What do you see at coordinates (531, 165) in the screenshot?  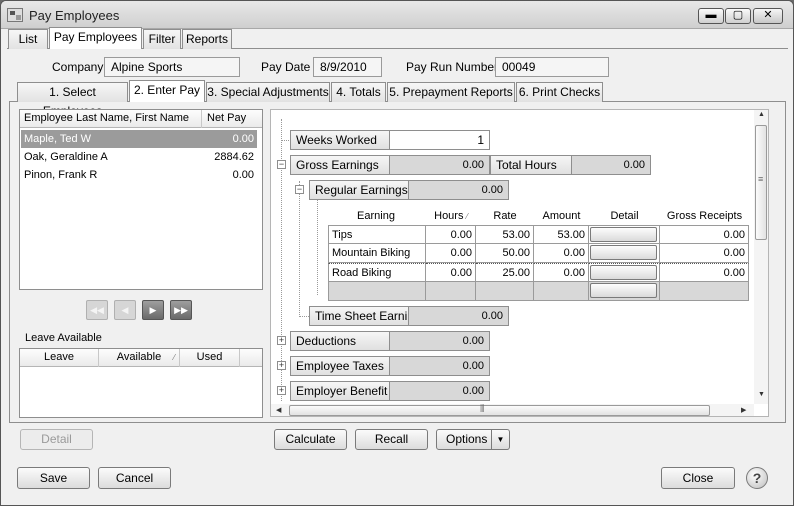 I see `total-hours-label: Total Hours` at bounding box center [531, 165].